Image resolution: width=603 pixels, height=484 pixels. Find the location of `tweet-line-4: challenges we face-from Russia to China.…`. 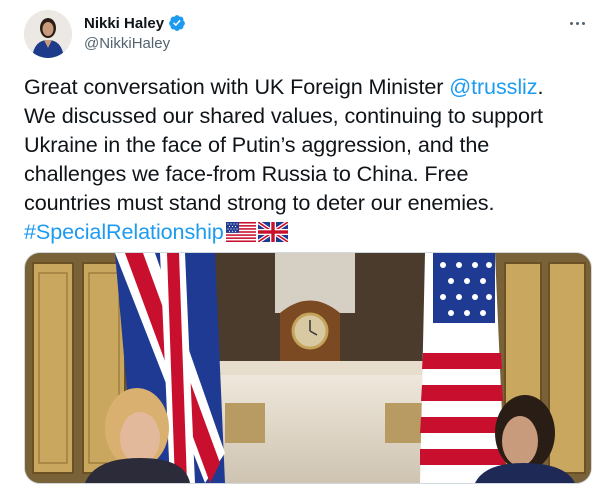

tweet-line-4: challenges we face-from Russia to China.… is located at coordinates (246, 173).